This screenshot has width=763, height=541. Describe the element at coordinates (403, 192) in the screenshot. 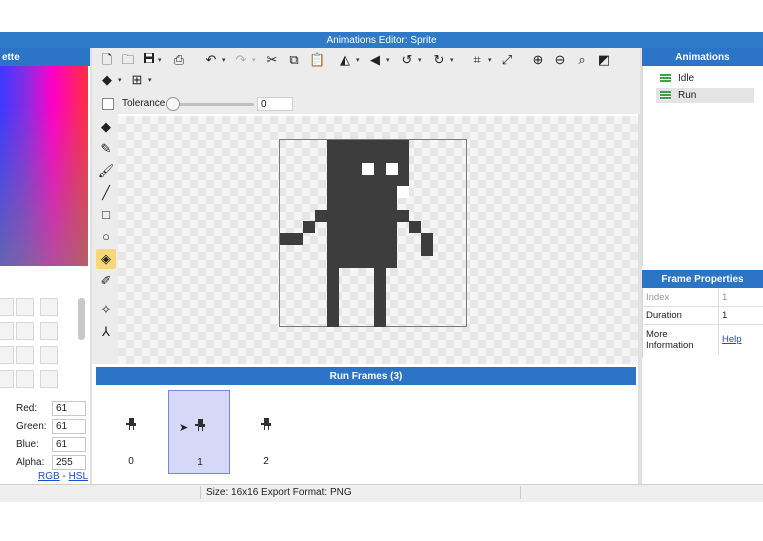

I see `sprite-head-notch` at that location.